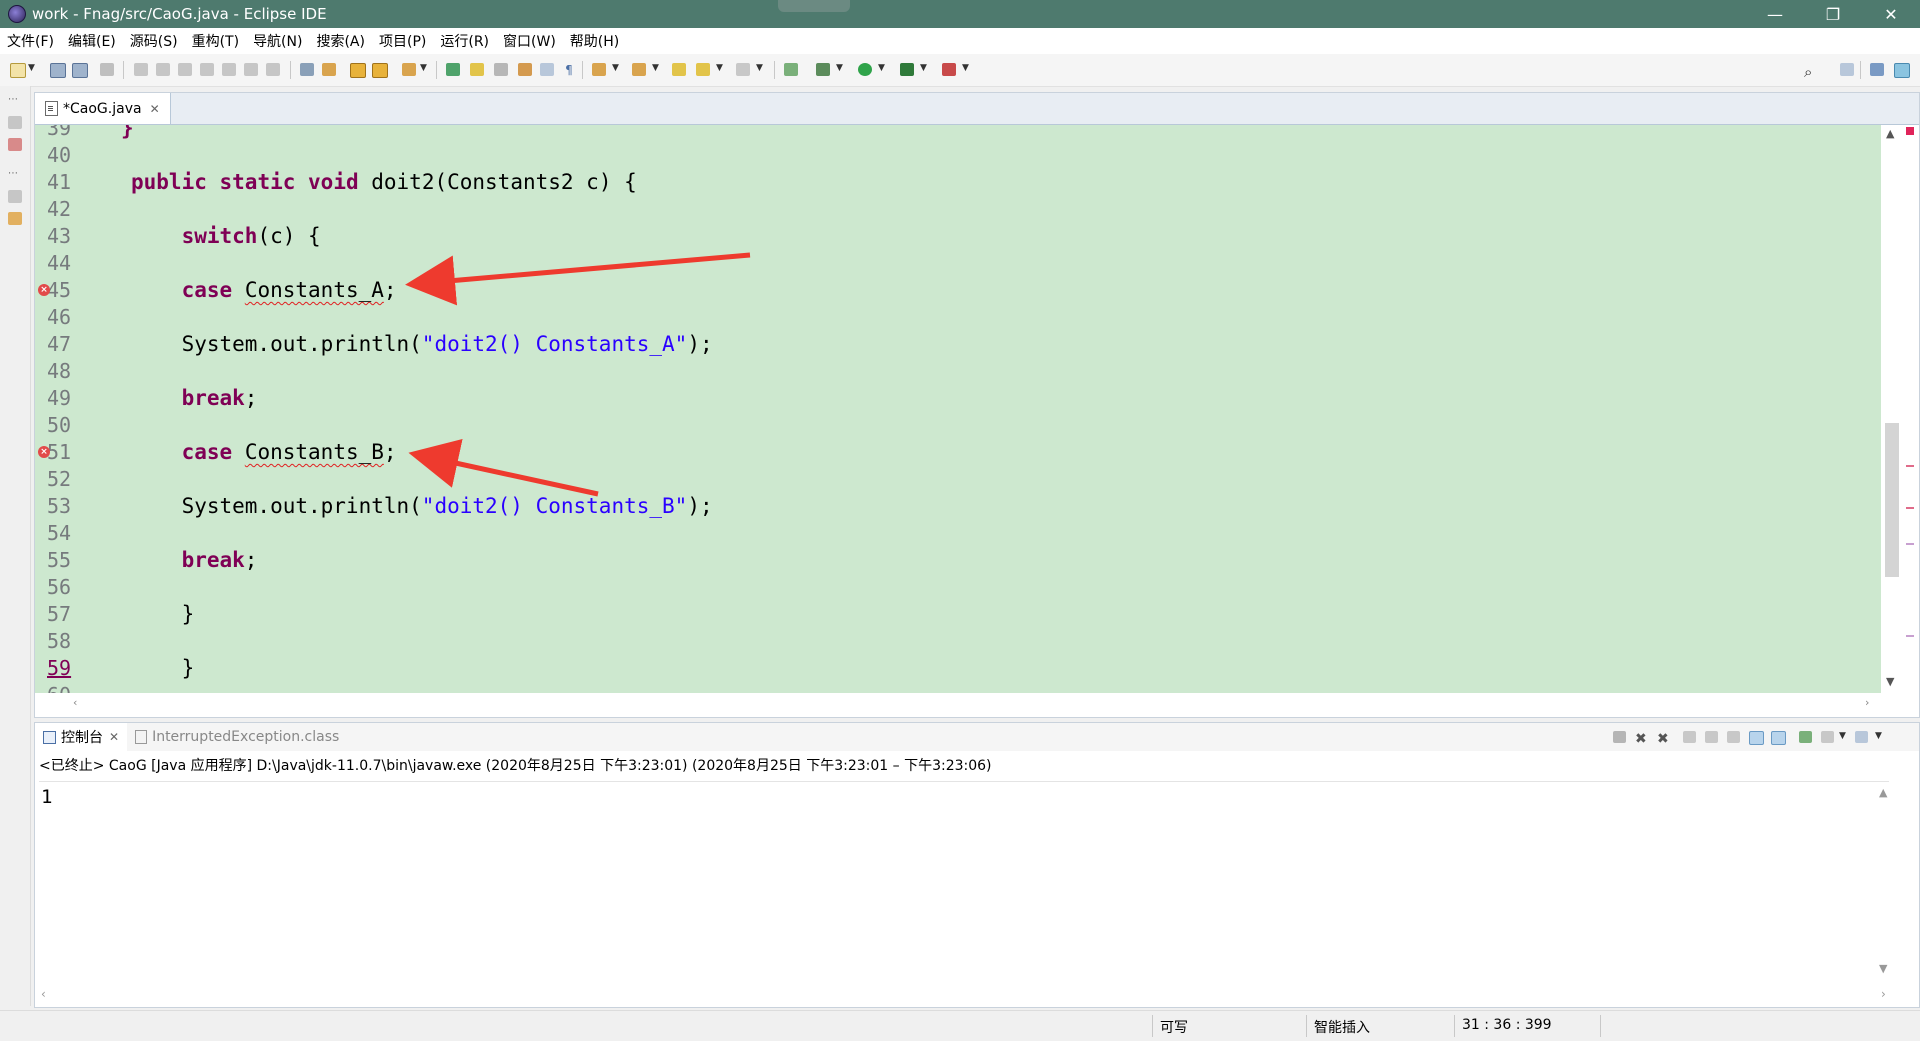 The image size is (1920, 1041). I want to click on maximize-button: ❐, so click(1833, 14).